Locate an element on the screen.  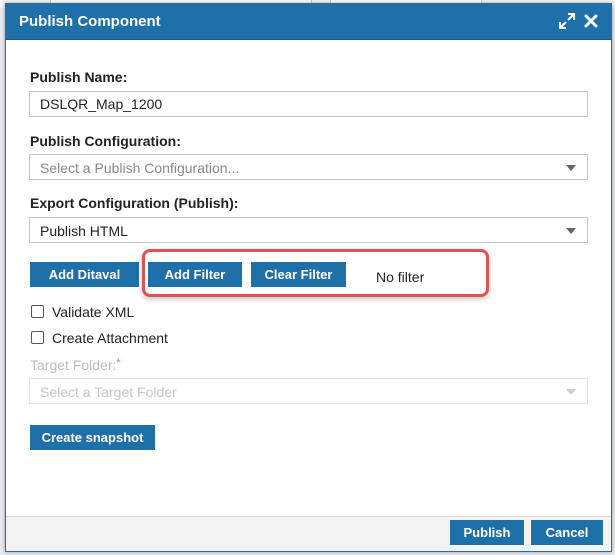
cancel-button: Cancel is located at coordinates (567, 532).